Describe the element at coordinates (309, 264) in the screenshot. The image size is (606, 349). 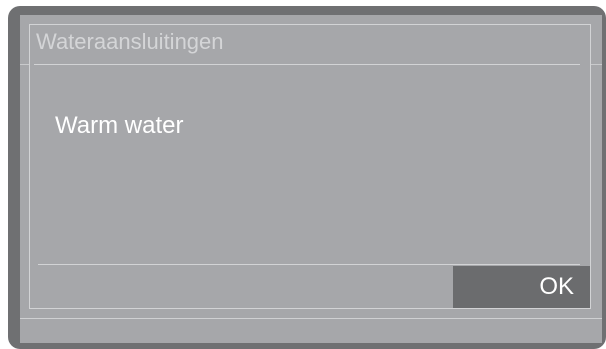
I see `footer-divider` at that location.